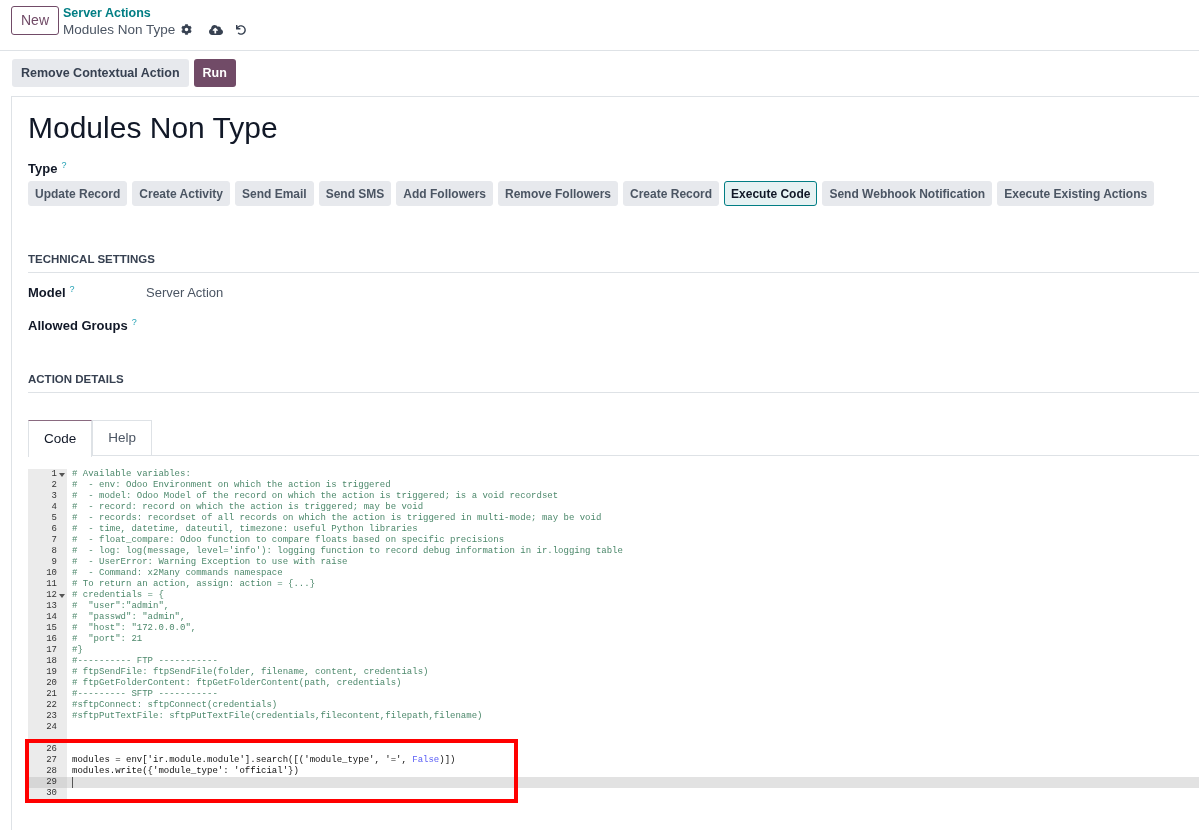  Describe the element at coordinates (216, 29) in the screenshot. I see `cloud-upload-icon` at that location.